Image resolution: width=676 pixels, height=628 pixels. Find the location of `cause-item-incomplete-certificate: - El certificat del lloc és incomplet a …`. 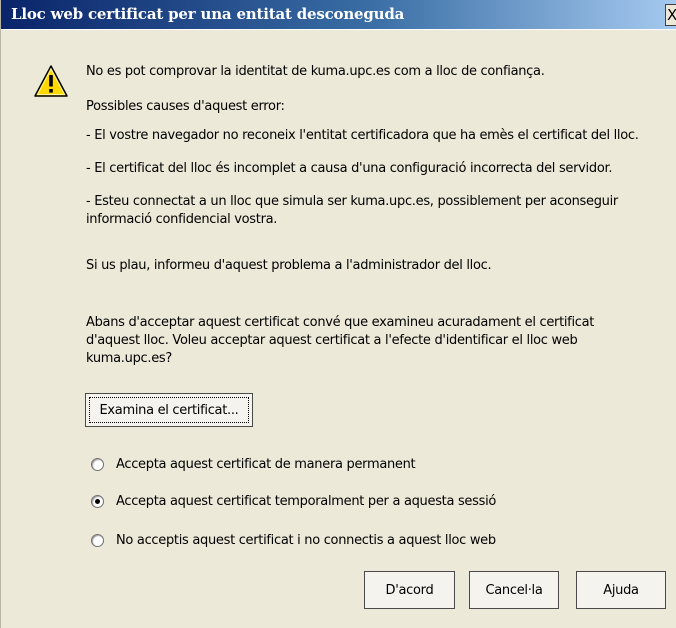

cause-item-incomplete-certificate: - El certificat del lloc és incomplet a … is located at coordinates (349, 168).